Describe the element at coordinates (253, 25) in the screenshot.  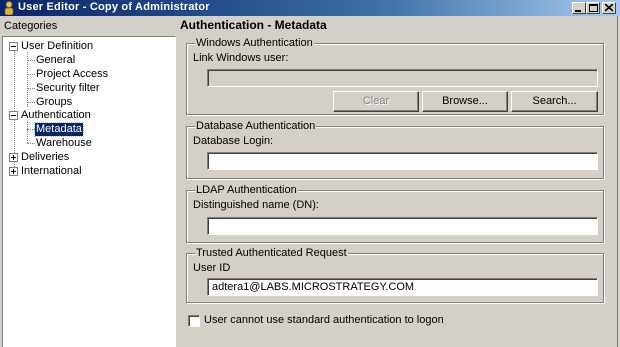
I see `page-title: Authentication - Metadata` at that location.